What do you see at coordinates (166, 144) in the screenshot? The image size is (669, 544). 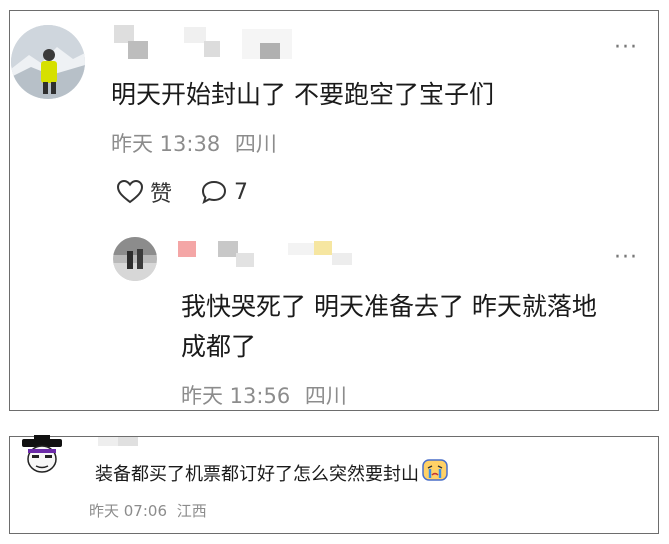 I see `comment-time: 昨天 13:38` at bounding box center [166, 144].